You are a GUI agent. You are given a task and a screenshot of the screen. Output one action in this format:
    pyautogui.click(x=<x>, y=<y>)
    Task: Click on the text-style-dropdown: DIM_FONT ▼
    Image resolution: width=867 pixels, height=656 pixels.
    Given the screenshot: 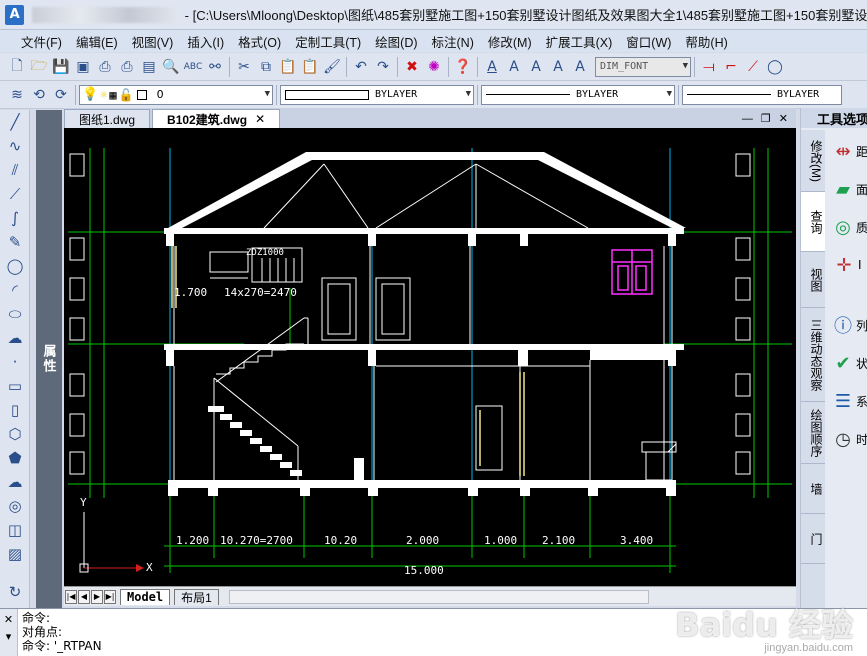 What is the action you would take?
    pyautogui.click(x=643, y=66)
    